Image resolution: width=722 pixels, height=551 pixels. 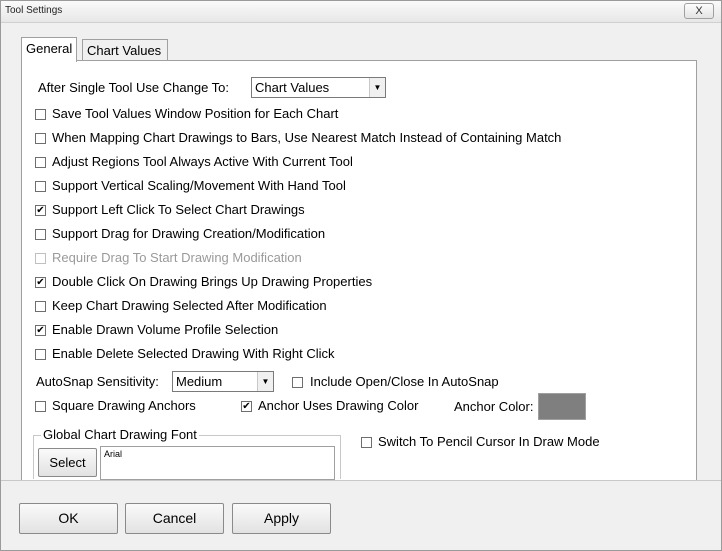 What do you see at coordinates (40, 234) in the screenshot?
I see `checkbox-support-drag` at bounding box center [40, 234].